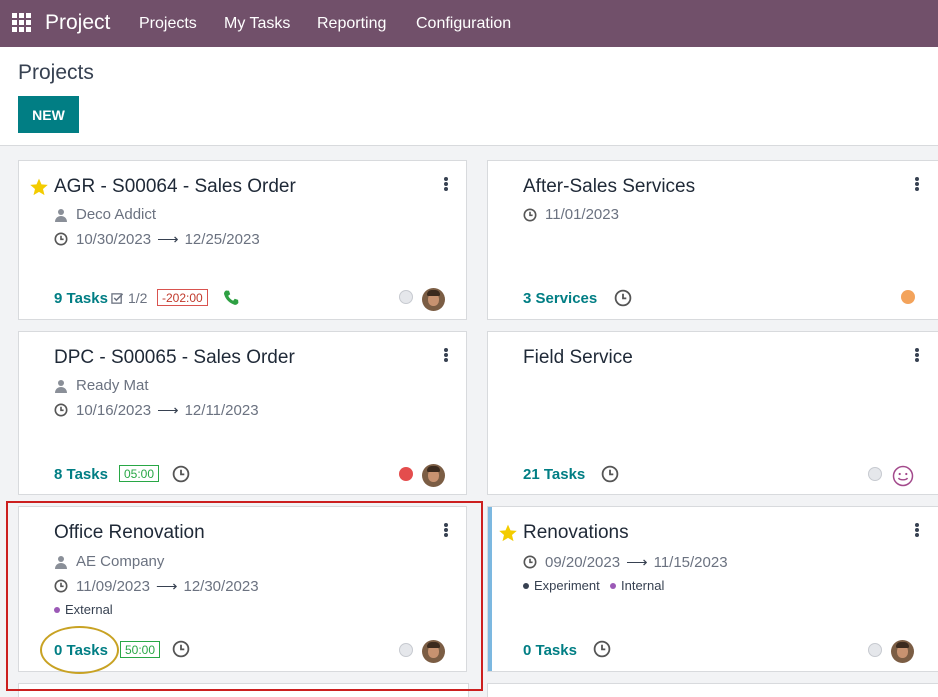 This screenshot has height=697, width=938. What do you see at coordinates (175, 186) in the screenshot?
I see `project-title: AGR - S00064 - Sales Order` at bounding box center [175, 186].